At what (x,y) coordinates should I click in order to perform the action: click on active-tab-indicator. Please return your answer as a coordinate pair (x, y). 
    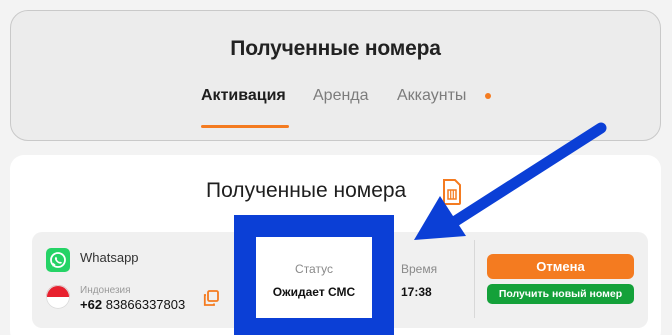
    Looking at the image, I should click on (245, 126).